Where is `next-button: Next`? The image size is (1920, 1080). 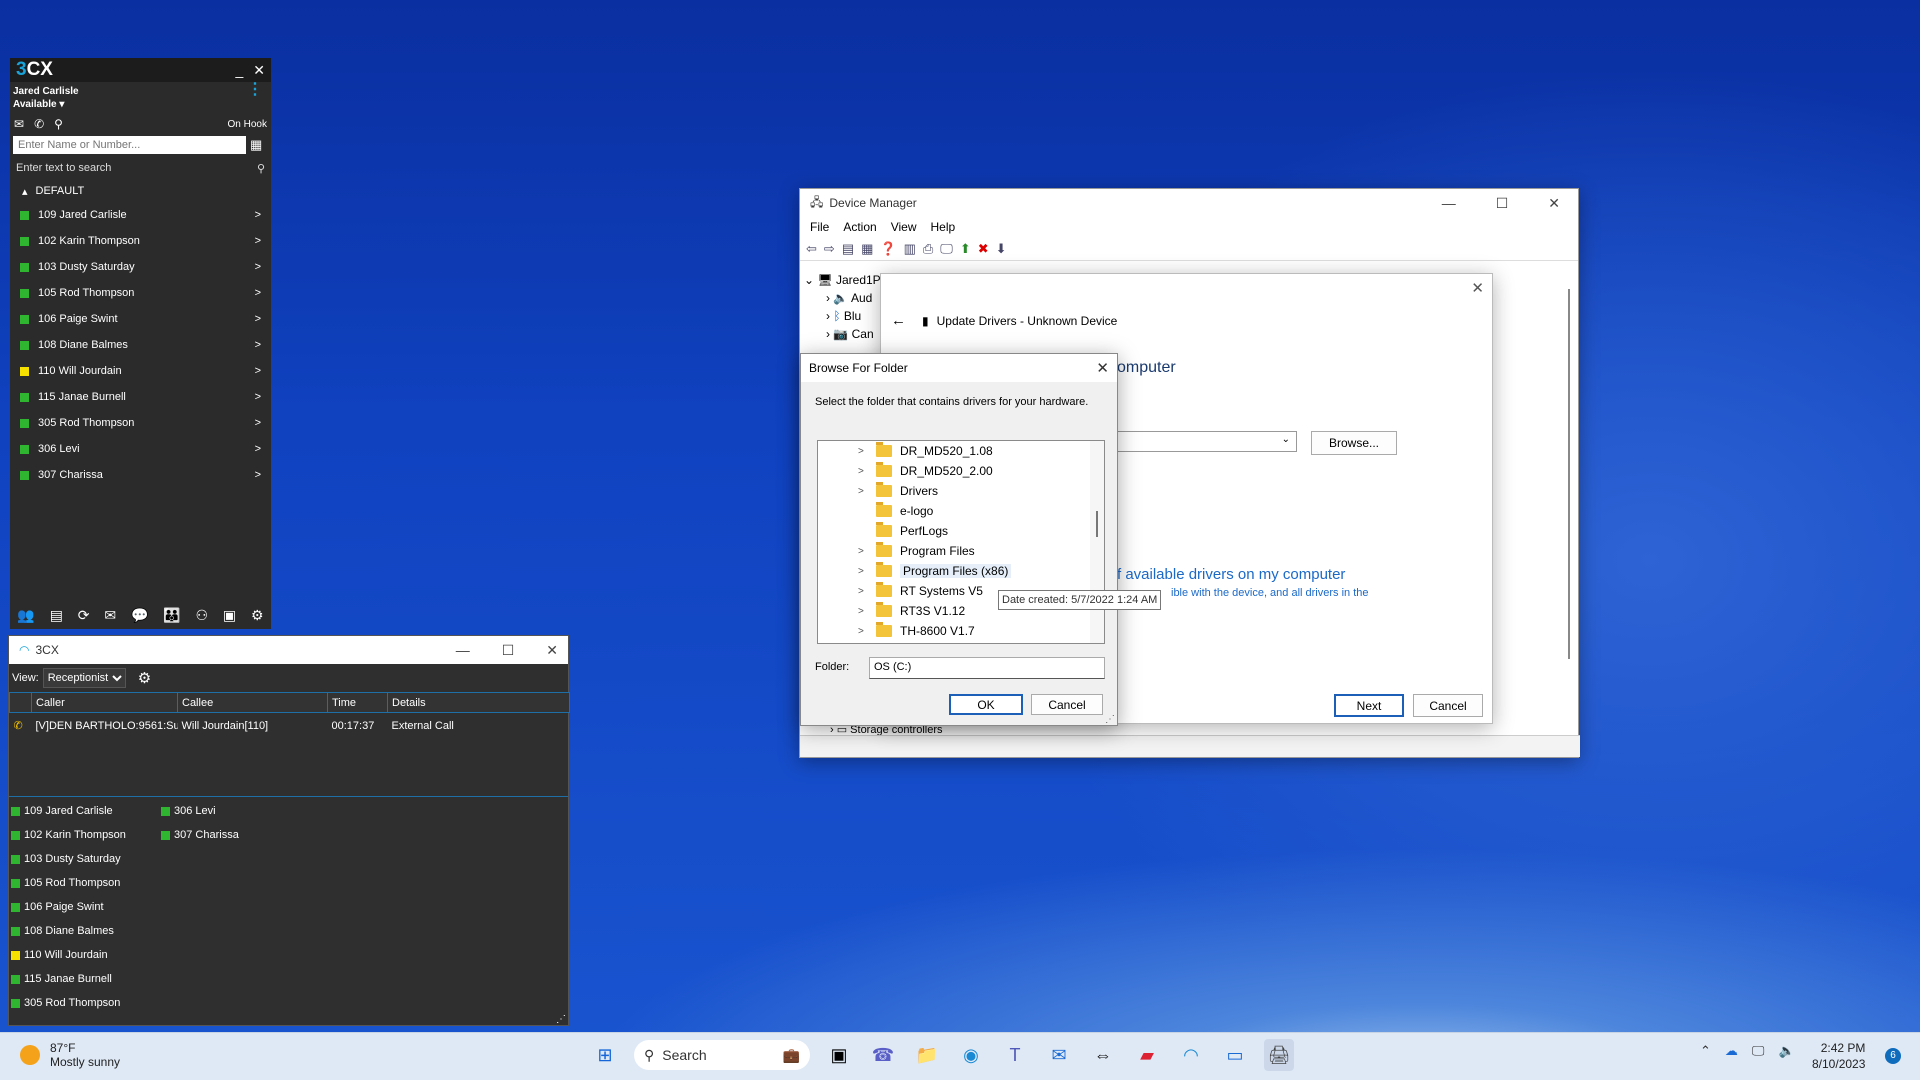
next-button: Next is located at coordinates (1369, 705).